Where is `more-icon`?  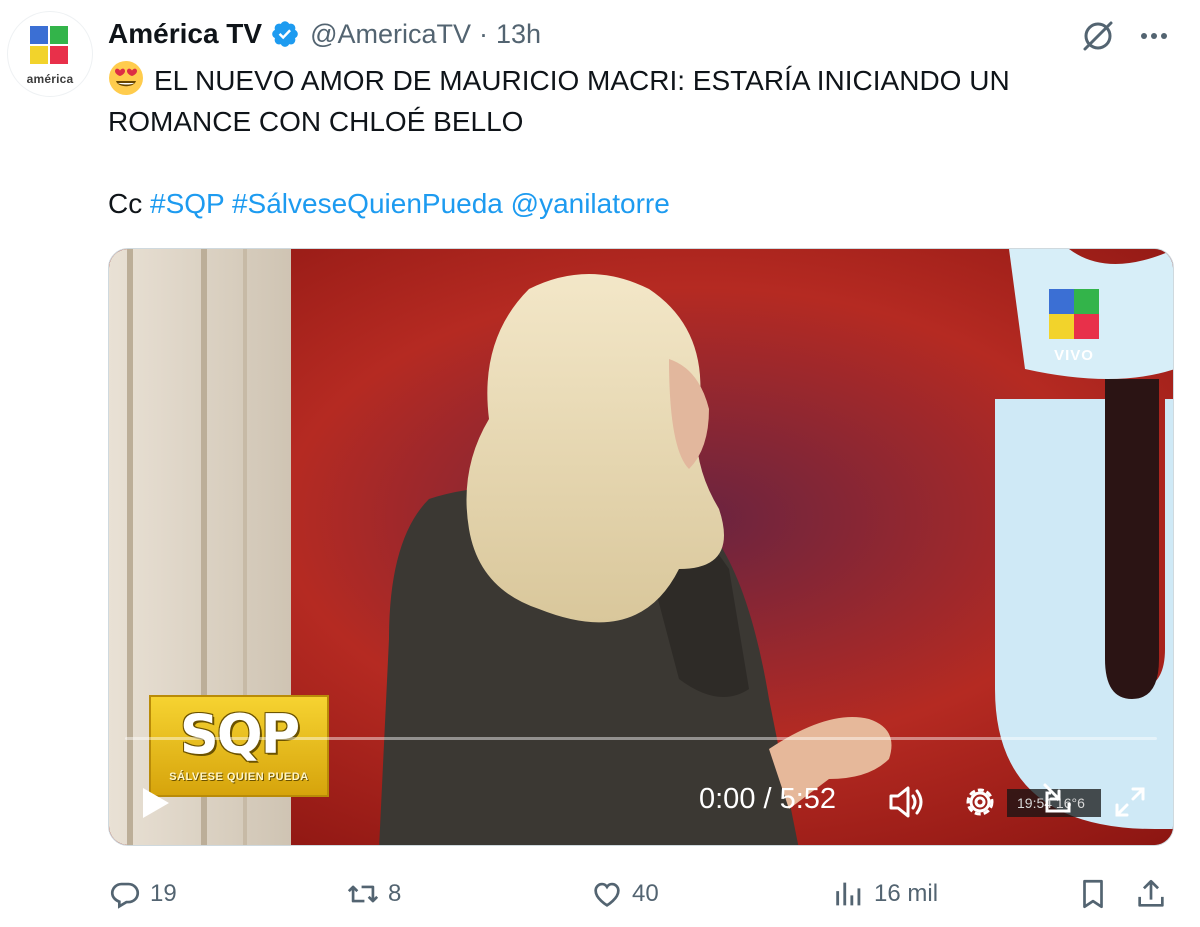 more-icon is located at coordinates (1154, 36).